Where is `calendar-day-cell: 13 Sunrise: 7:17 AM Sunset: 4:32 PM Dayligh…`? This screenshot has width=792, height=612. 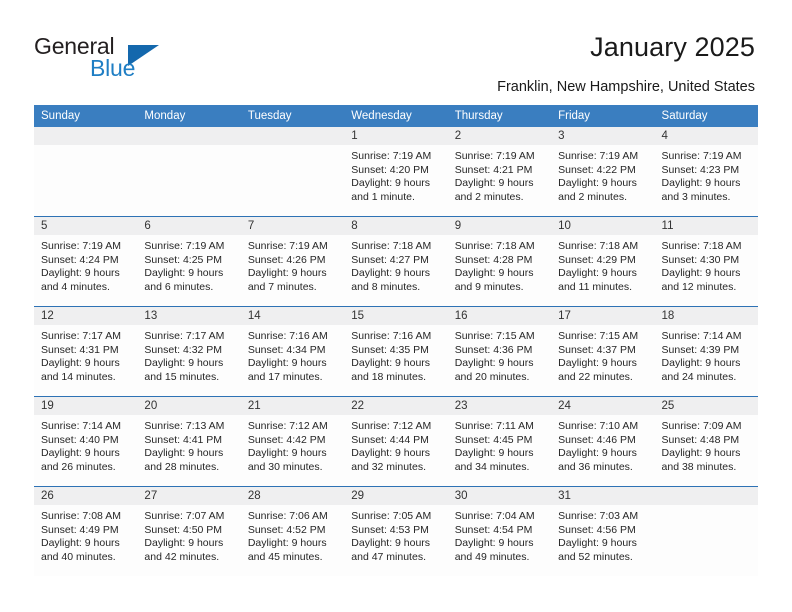
calendar-day-cell: 13 Sunrise: 7:17 AM Sunset: 4:32 PM Dayligh… is located at coordinates (189, 351).